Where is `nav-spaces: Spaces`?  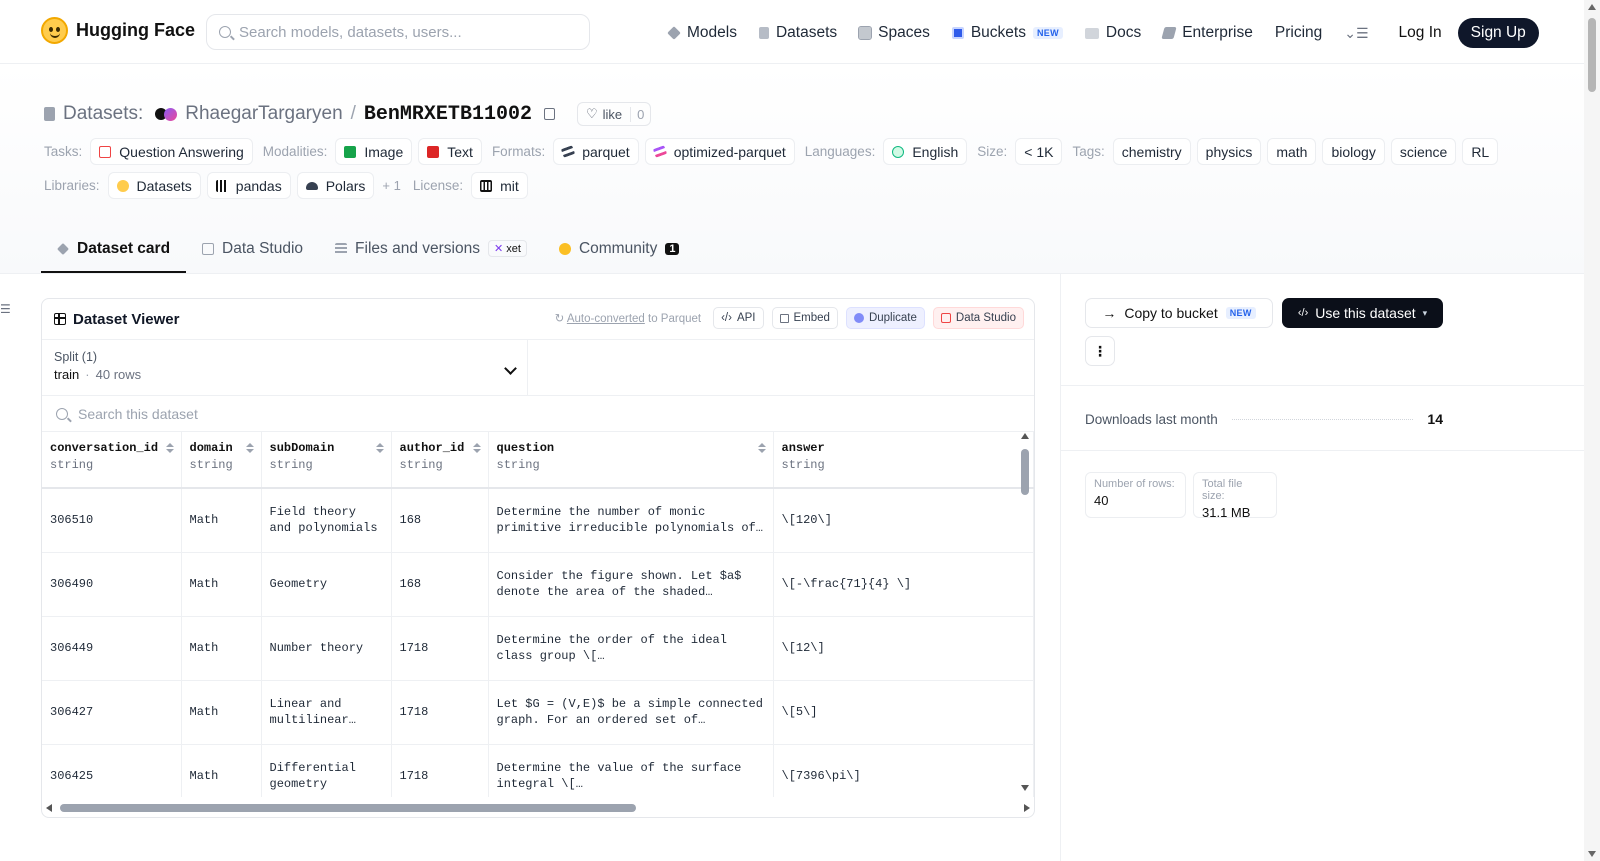
nav-spaces: Spaces is located at coordinates (894, 33).